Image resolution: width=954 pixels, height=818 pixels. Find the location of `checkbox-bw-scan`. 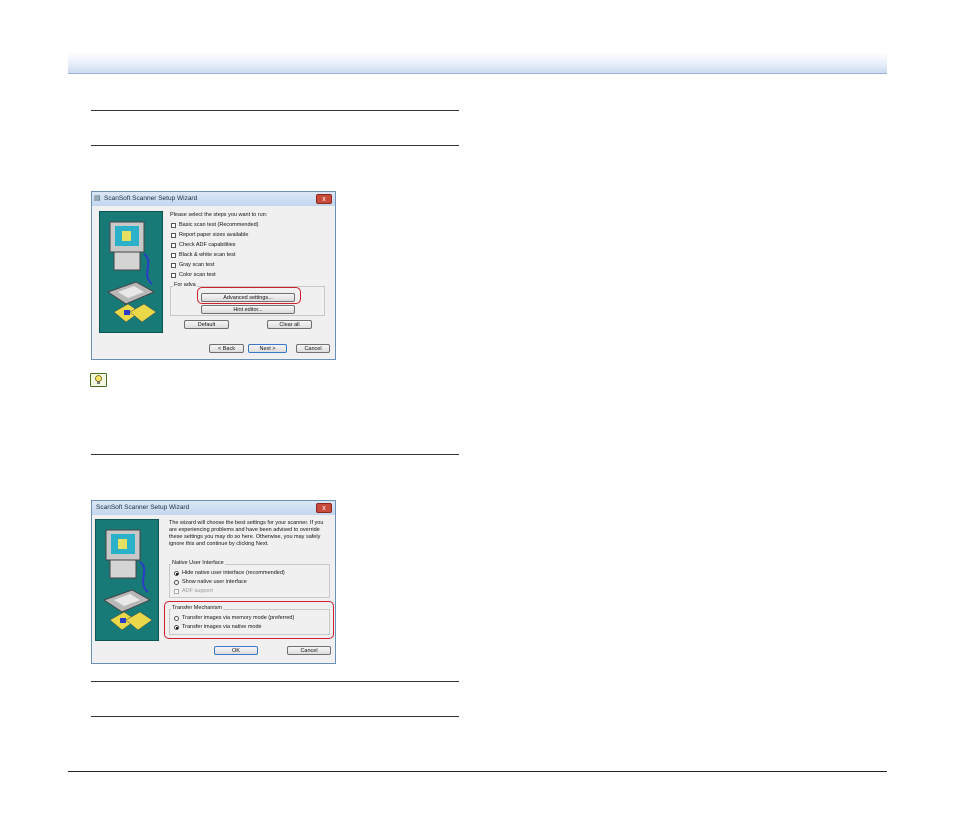

checkbox-bw-scan is located at coordinates (173, 255).